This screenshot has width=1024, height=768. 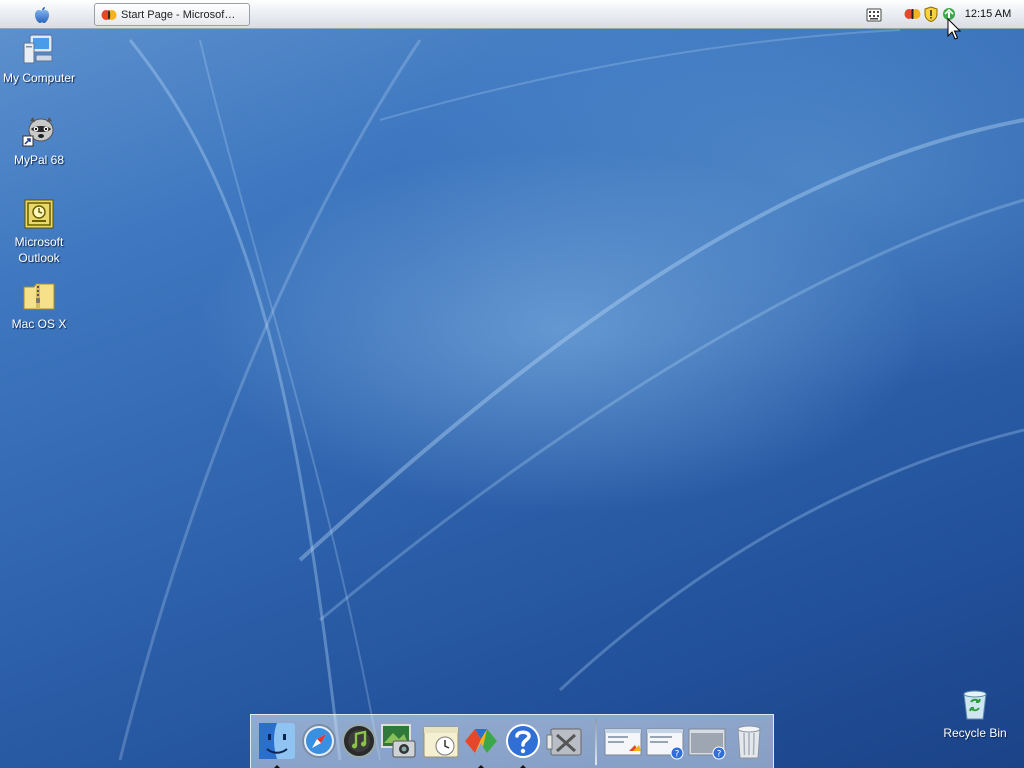 What do you see at coordinates (38, 49) in the screenshot?
I see `computer-icon` at bounding box center [38, 49].